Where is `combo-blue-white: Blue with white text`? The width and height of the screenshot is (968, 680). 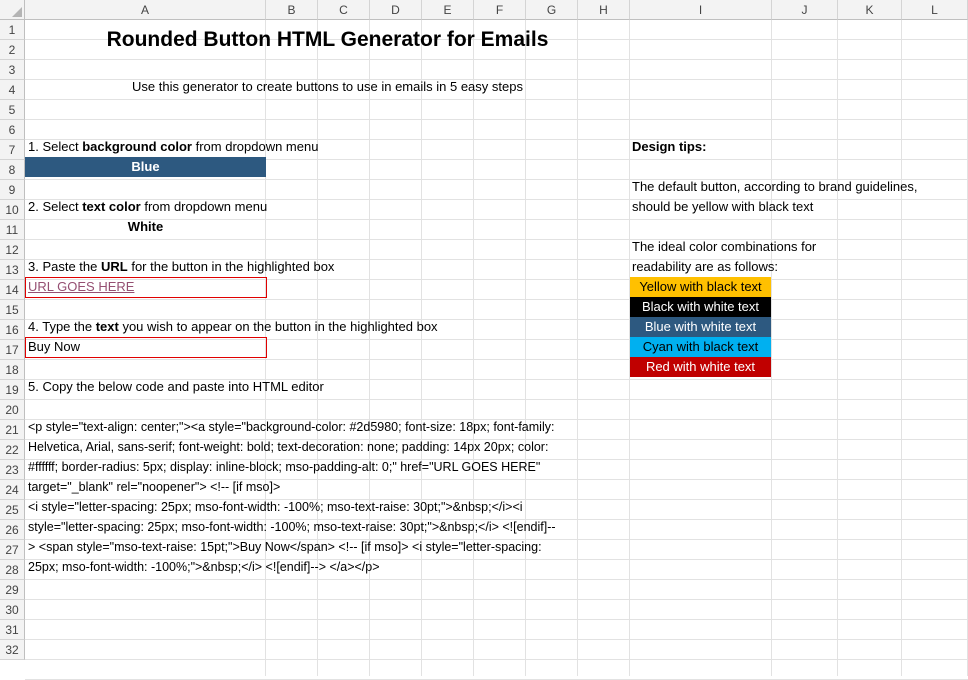
combo-blue-white: Blue with white text is located at coordinates (700, 327).